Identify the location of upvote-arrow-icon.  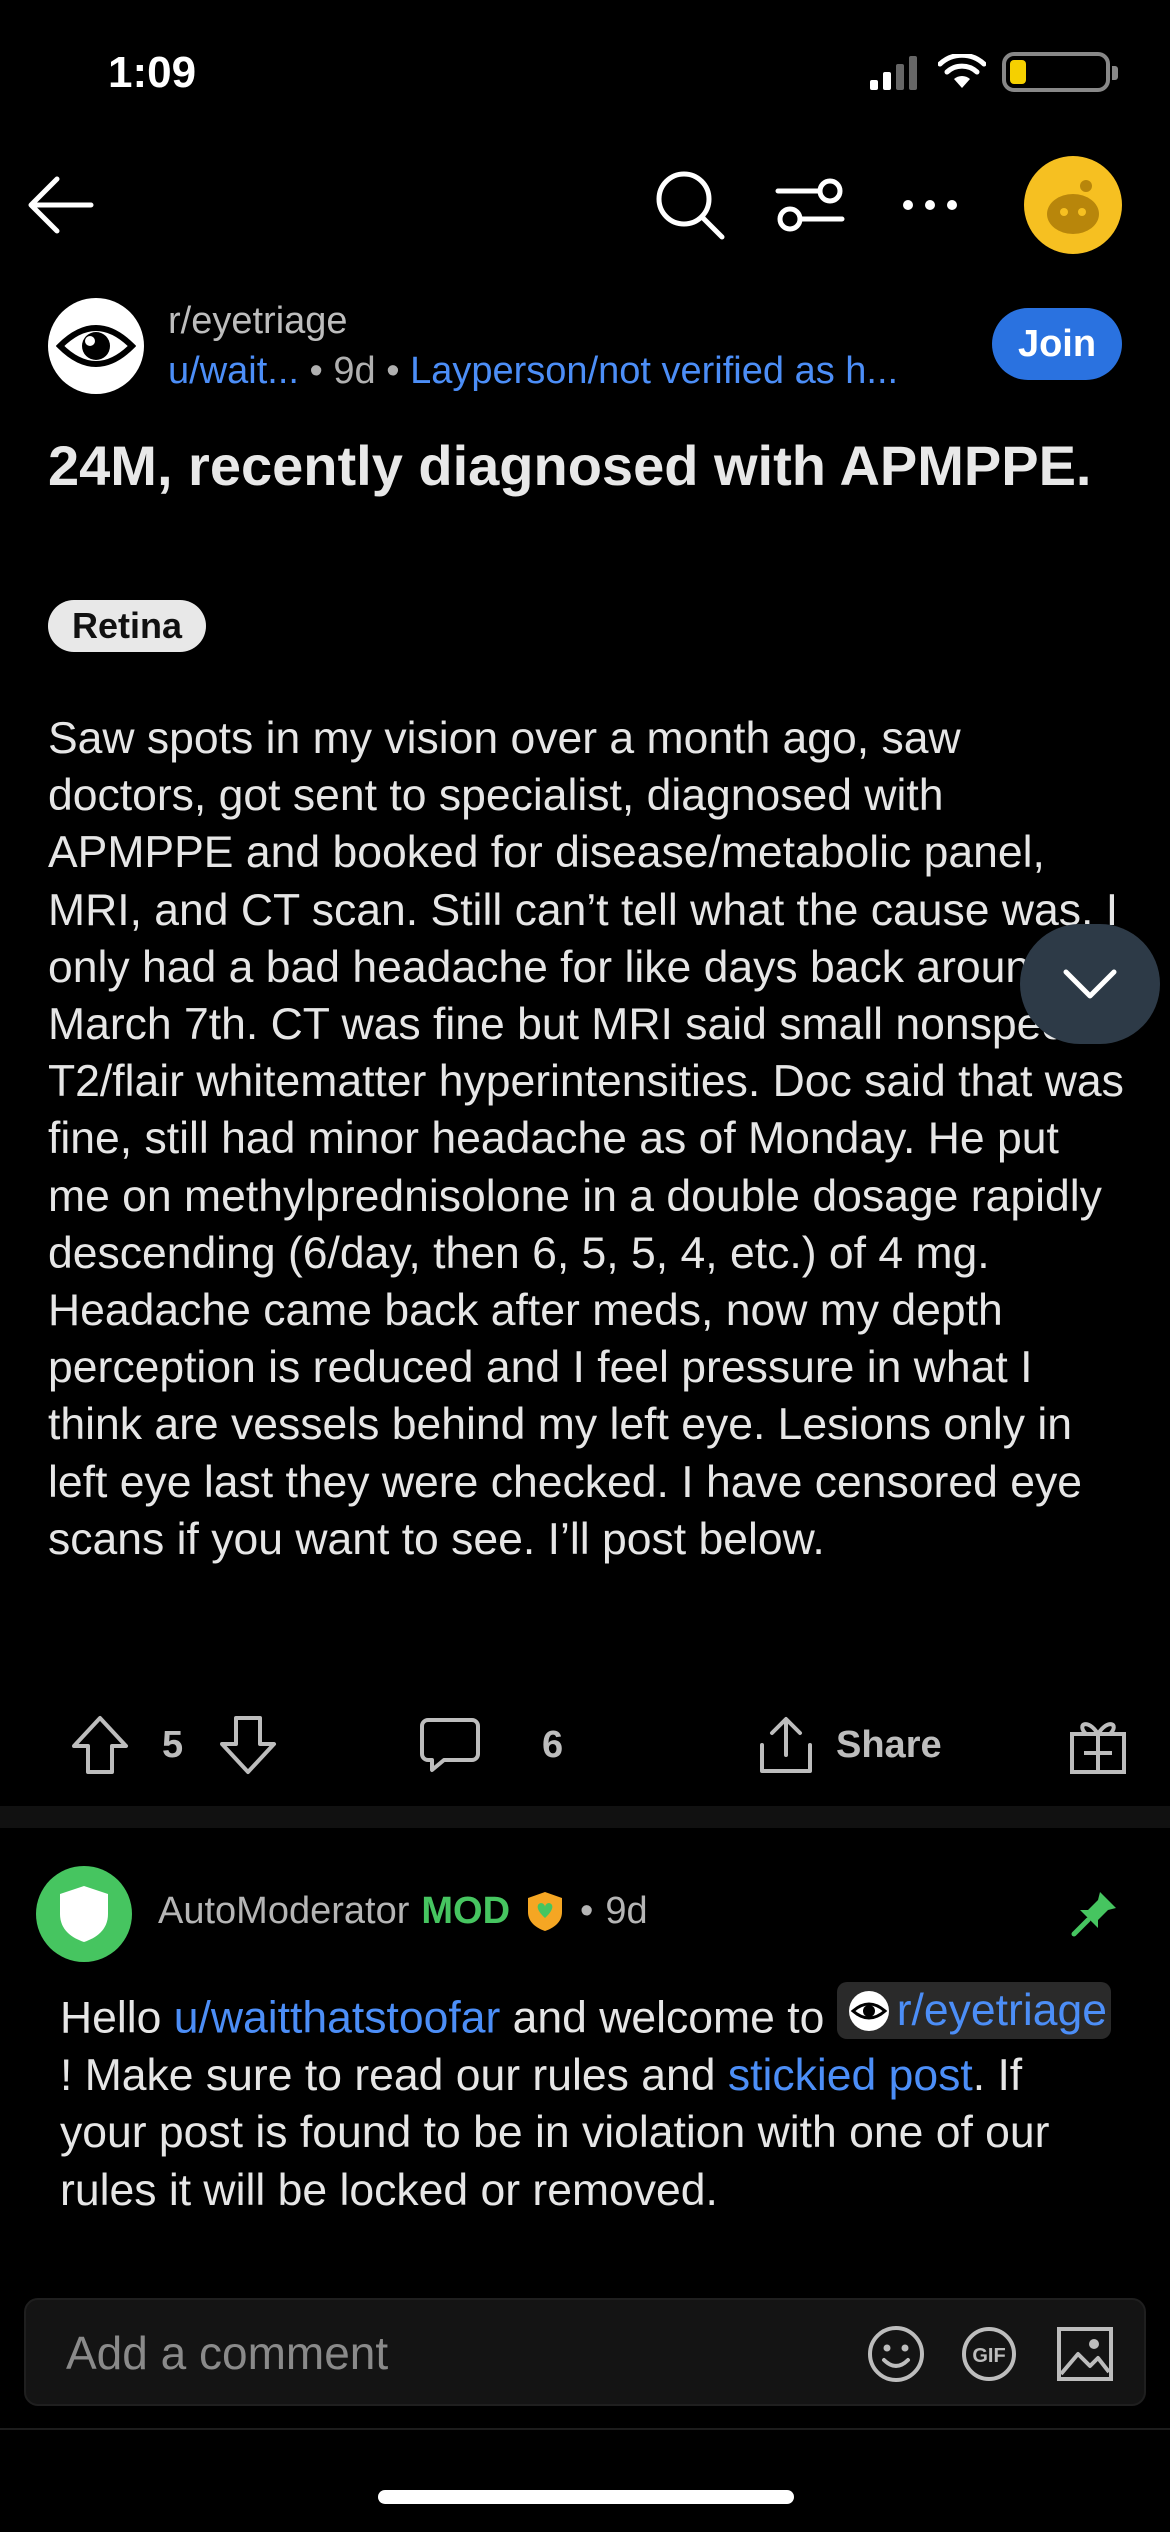
(100, 1745).